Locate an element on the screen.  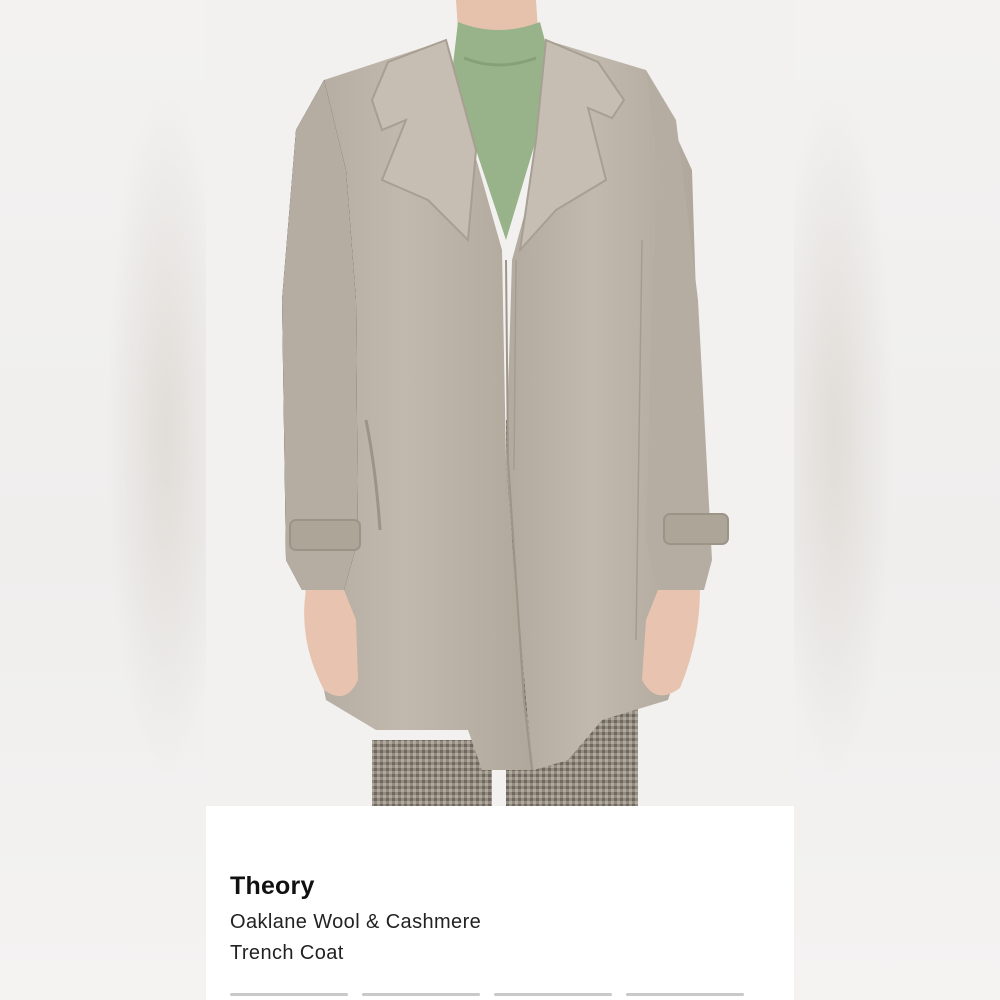
brand-name: Theory is located at coordinates (272, 886).